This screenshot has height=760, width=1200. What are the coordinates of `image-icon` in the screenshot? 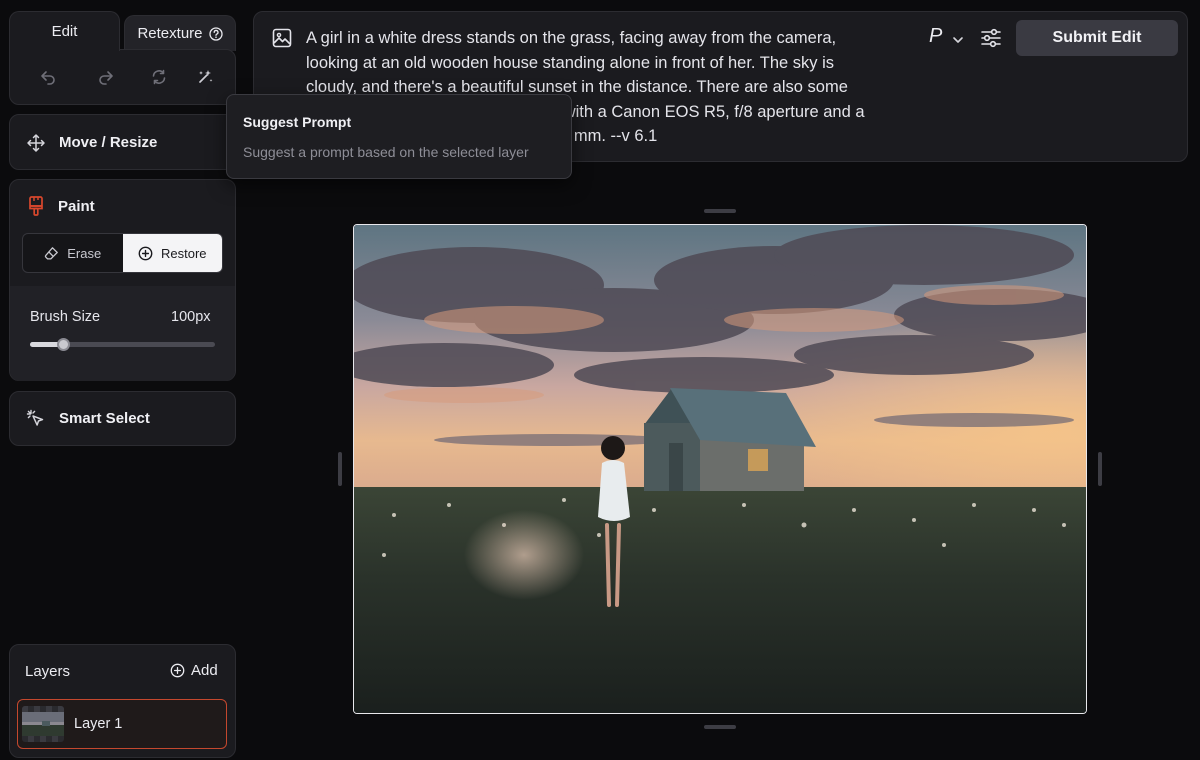 It's located at (282, 40).